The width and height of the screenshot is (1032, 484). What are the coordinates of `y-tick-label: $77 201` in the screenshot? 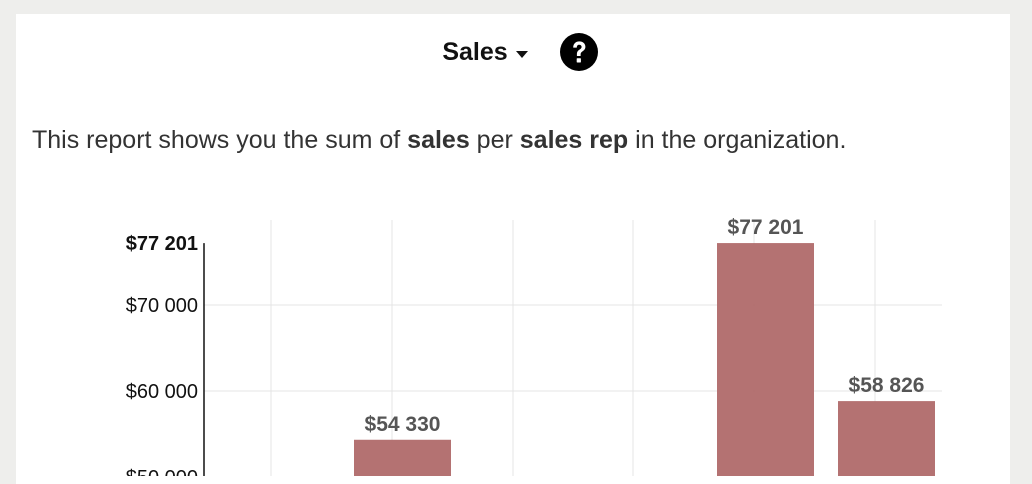 It's located at (162, 244).